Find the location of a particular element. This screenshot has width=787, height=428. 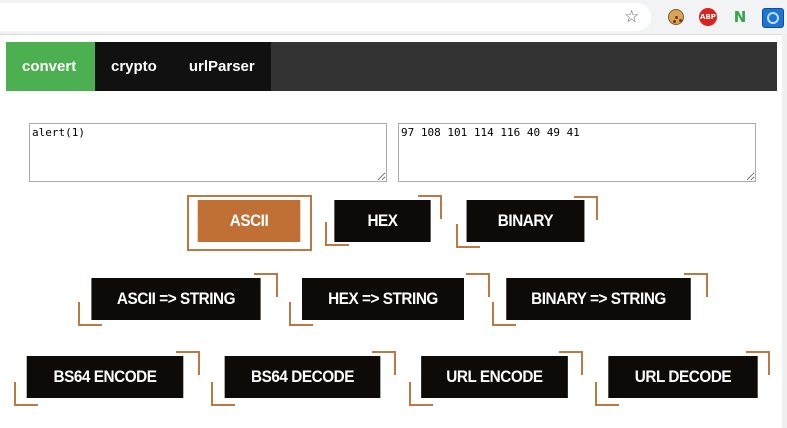

hex-to-string-corner-tr is located at coordinates (478, 285).